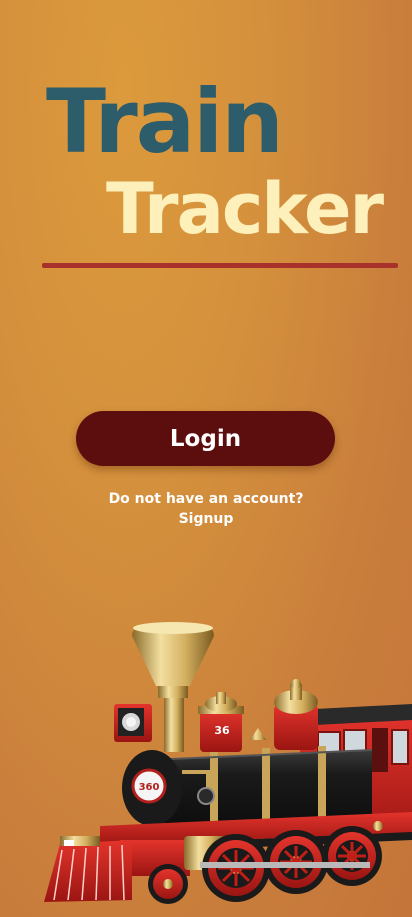  I want to click on signup-link: Signup, so click(206, 519).